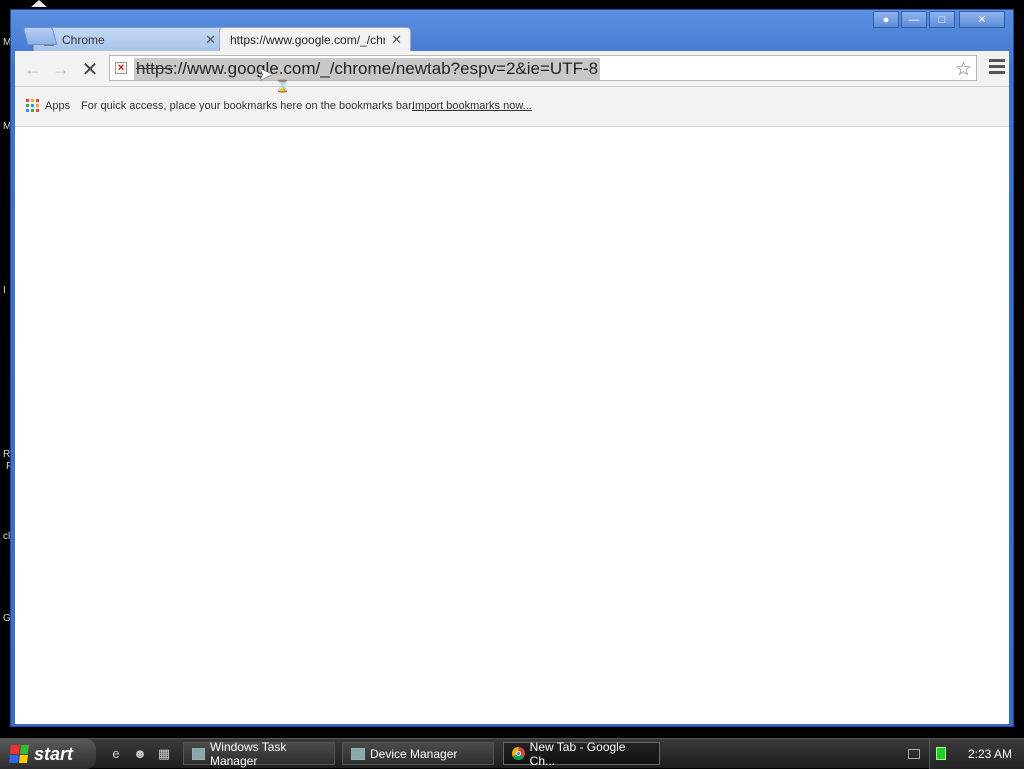 Image resolution: width=1024 pixels, height=769 pixels. I want to click on quicklaunch-icon: ☻, so click(140, 754).